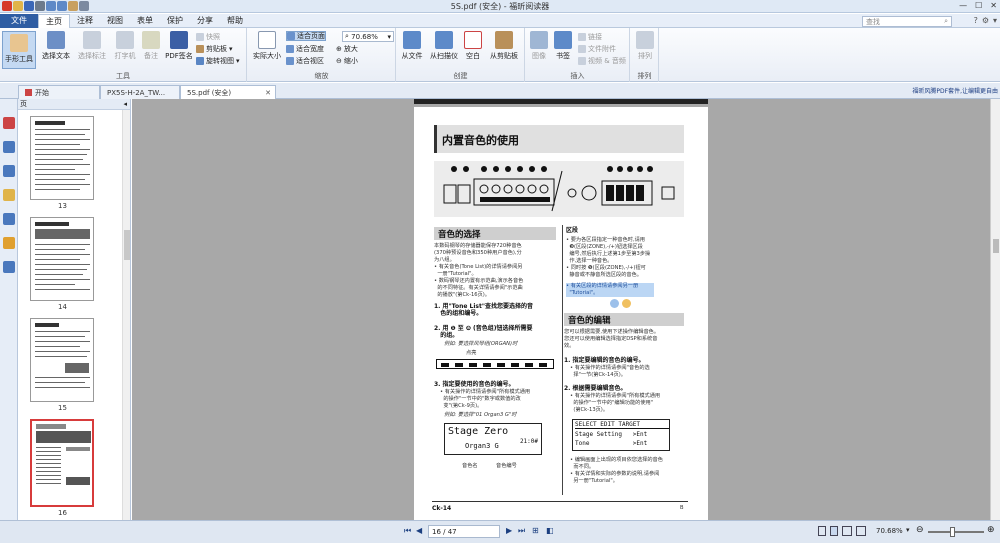  What do you see at coordinates (9, 219) in the screenshot?
I see `attachments-panel-icon` at bounding box center [9, 219].